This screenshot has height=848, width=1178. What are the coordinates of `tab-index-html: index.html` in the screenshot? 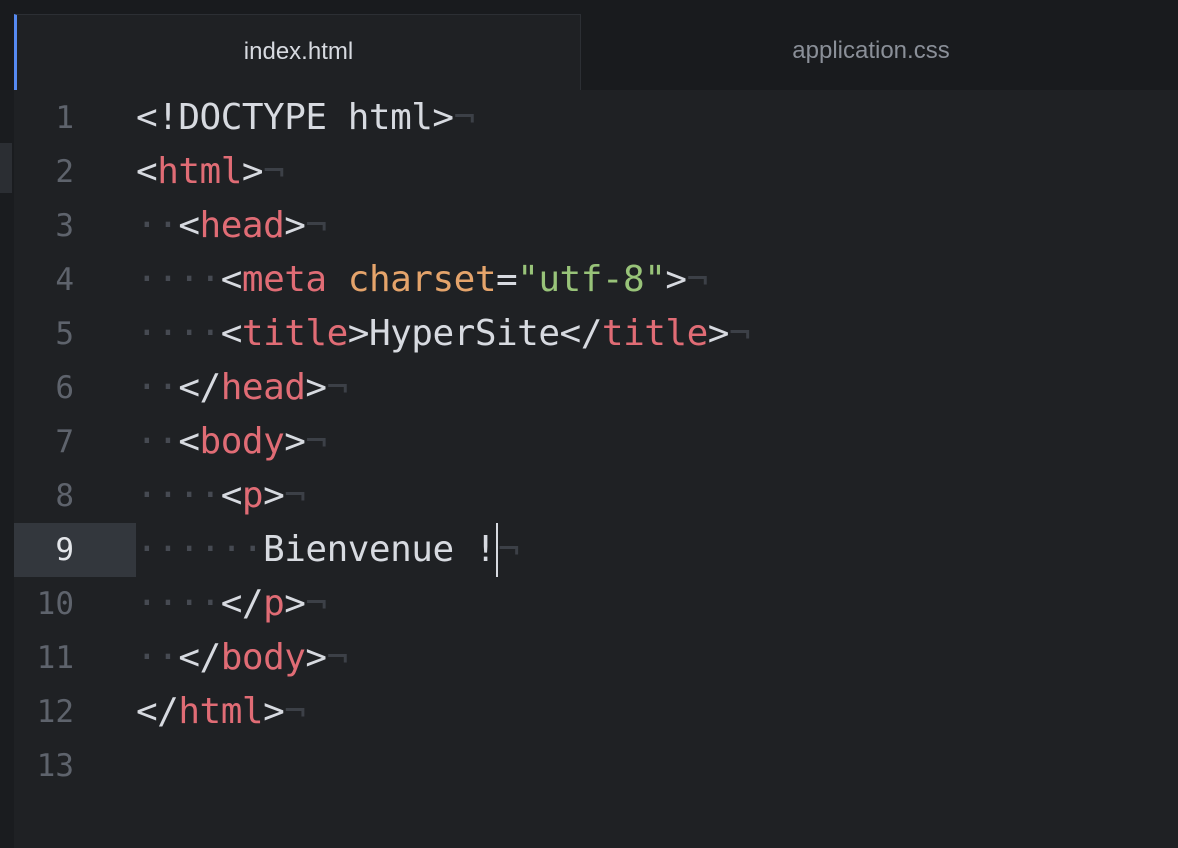 It's located at (297, 52).